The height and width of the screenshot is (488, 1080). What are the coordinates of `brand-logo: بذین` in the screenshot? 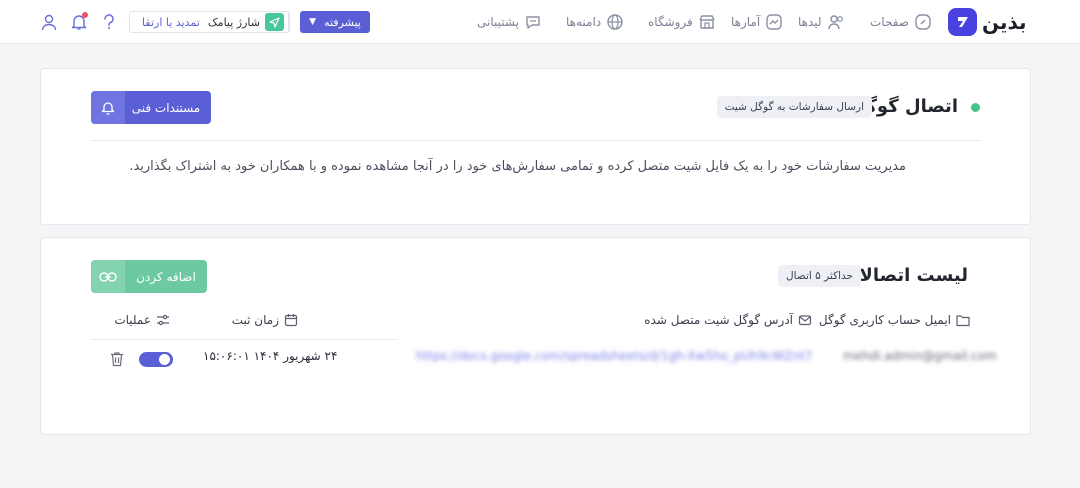 It's located at (991, 22).